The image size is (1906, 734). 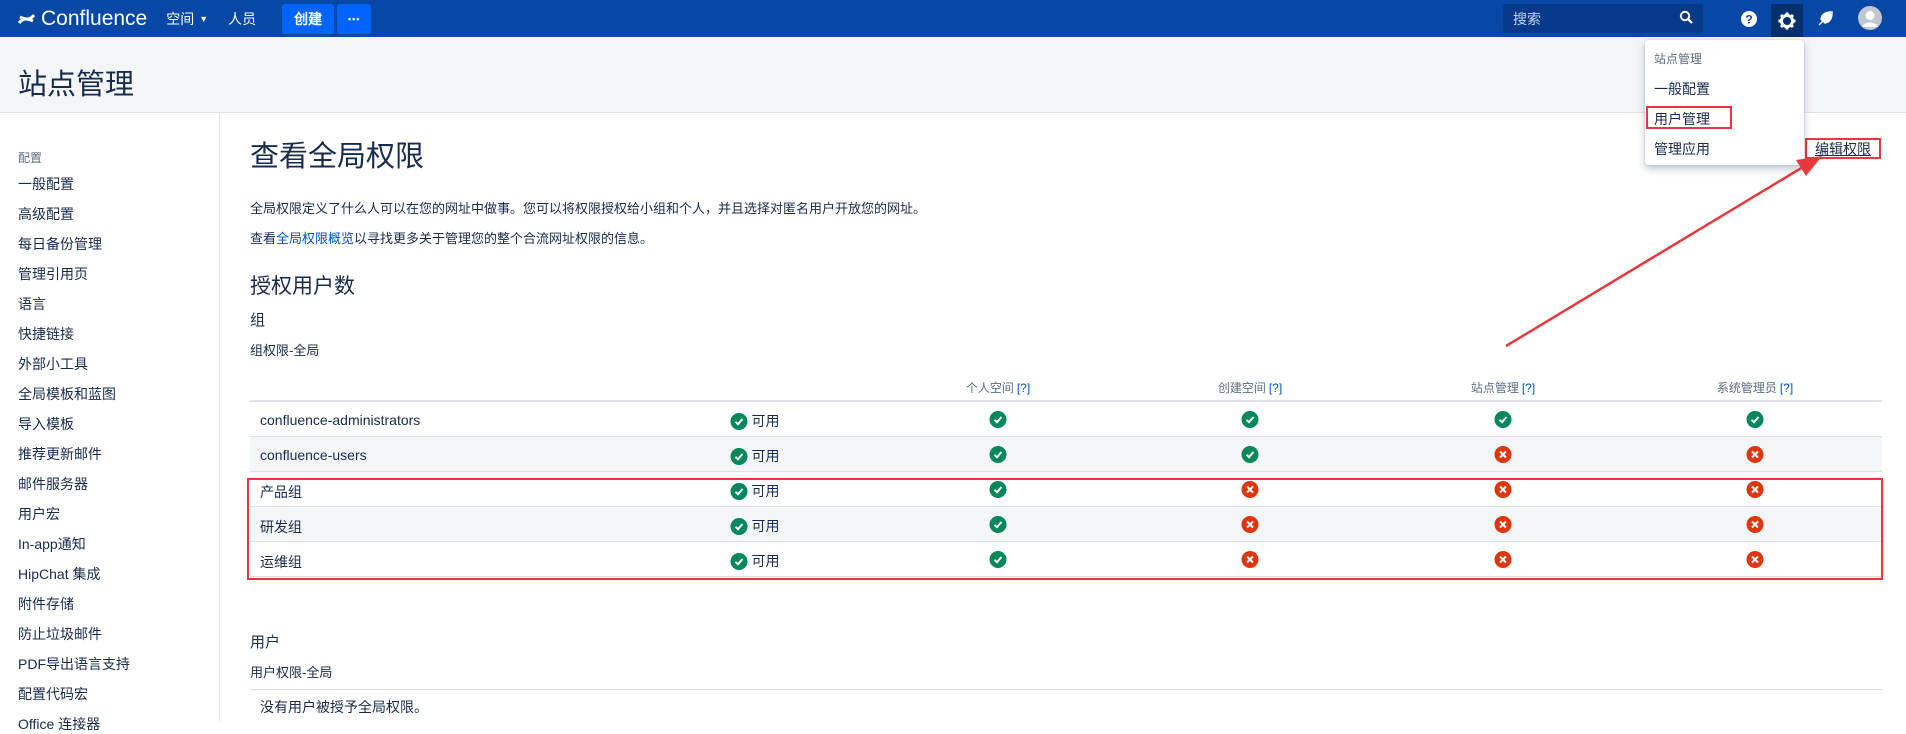 What do you see at coordinates (60, 454) in the screenshot?
I see `sidebar-item-recommended-updates: 推荐更新邮件` at bounding box center [60, 454].